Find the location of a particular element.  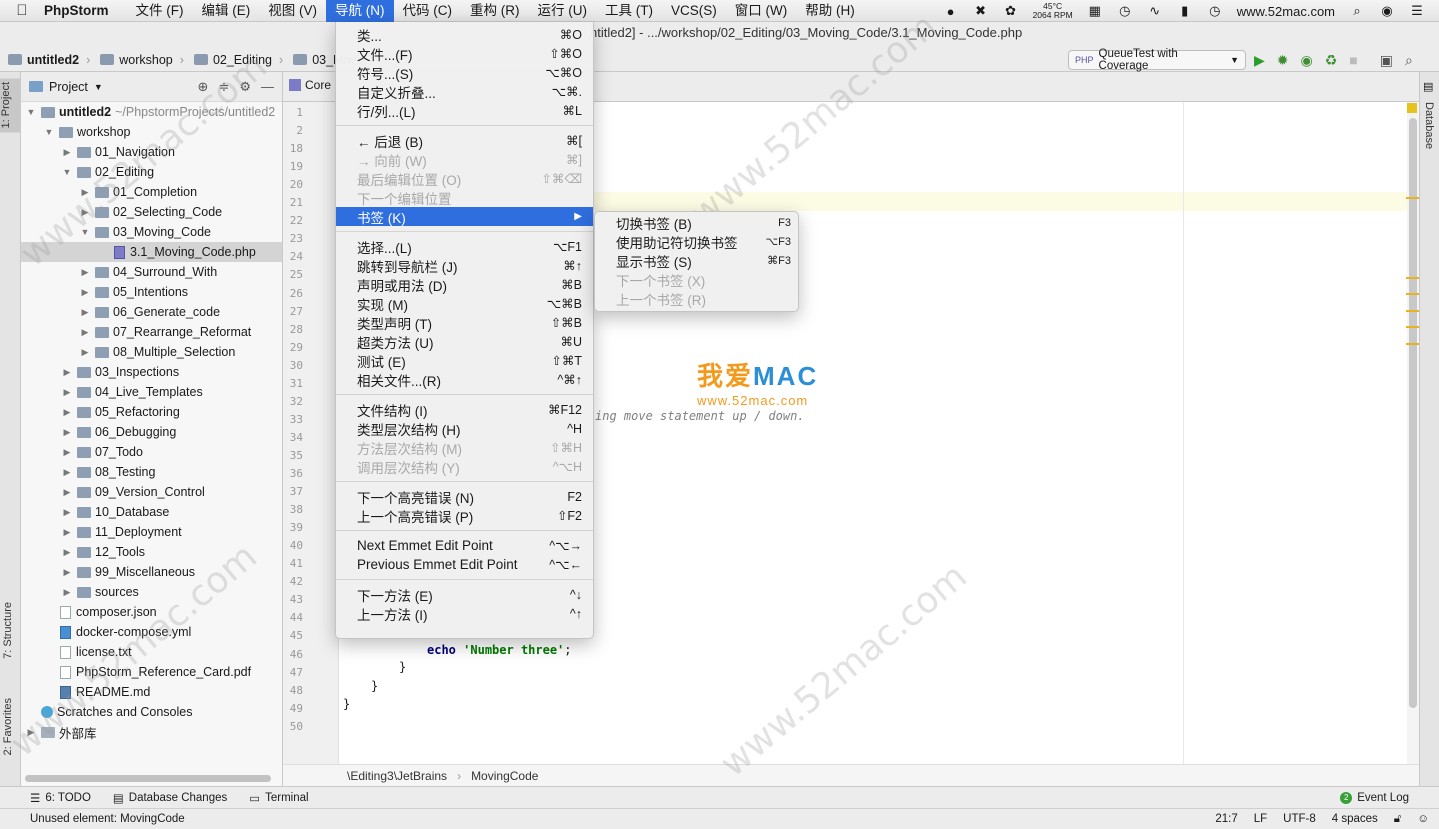

menu-item: Next Emmet Edit Point ^⌥→ is located at coordinates (464, 545).